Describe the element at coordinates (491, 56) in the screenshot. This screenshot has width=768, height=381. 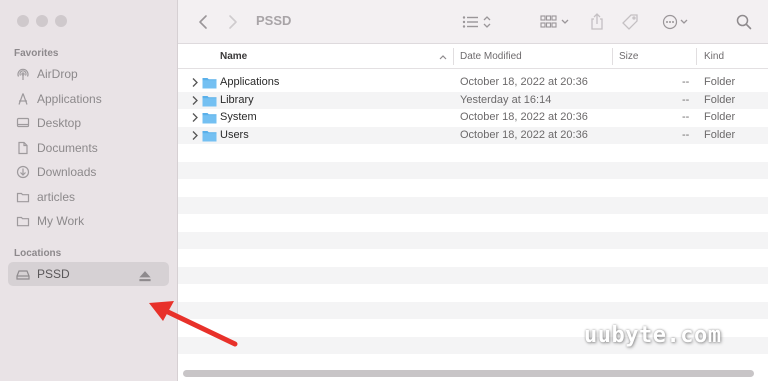
I see `column-header-date: Date Modified` at that location.